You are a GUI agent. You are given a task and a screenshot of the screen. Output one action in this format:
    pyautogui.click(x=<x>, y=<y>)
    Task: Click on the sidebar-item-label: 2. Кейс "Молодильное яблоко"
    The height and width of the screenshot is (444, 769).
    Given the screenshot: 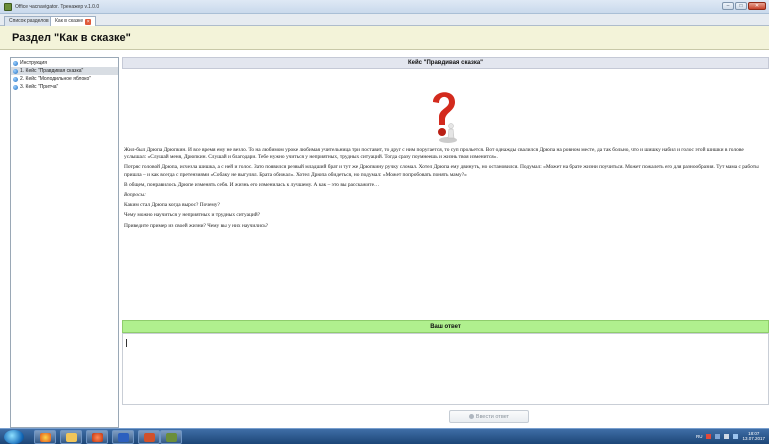 What is the action you would take?
    pyautogui.click(x=56, y=79)
    